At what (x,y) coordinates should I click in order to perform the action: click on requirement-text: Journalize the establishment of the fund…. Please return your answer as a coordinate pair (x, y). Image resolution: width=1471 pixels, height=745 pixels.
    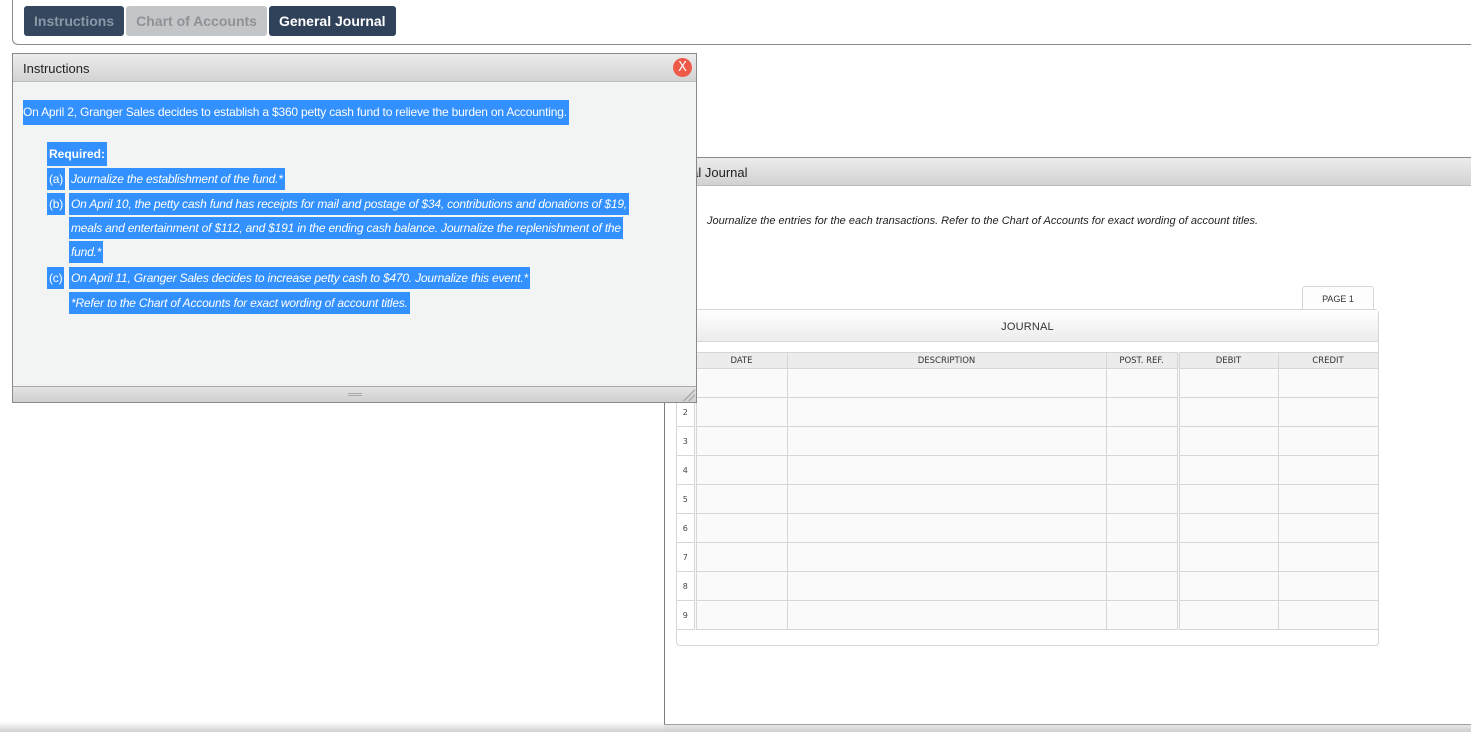
    Looking at the image, I should click on (177, 179).